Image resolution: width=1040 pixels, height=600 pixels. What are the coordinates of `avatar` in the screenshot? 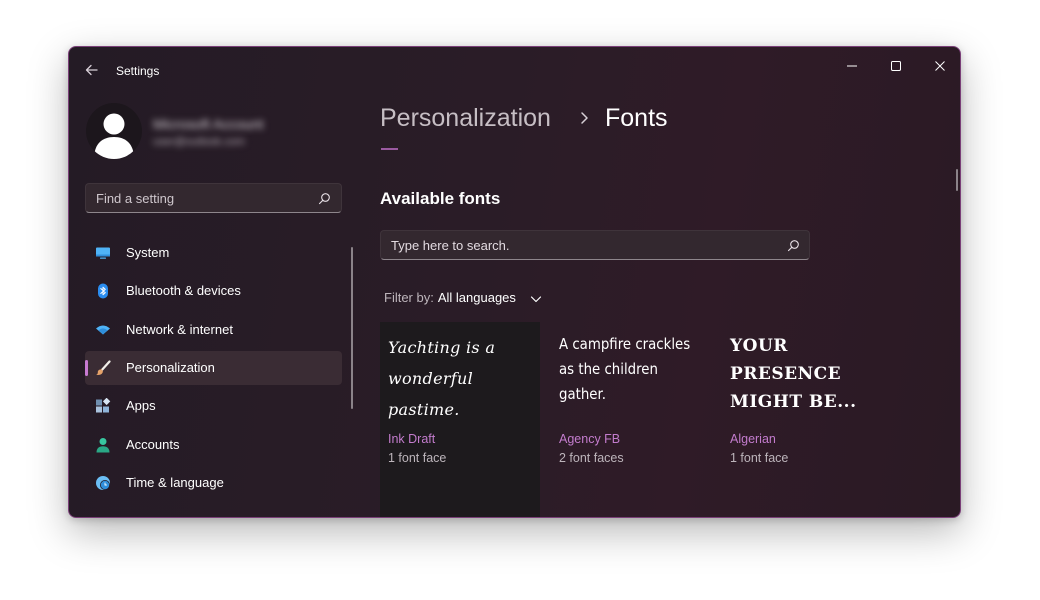 It's located at (114, 131).